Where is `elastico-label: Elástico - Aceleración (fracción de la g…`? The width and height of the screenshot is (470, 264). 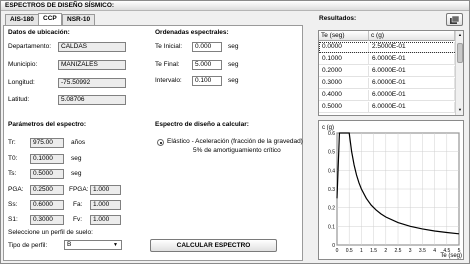 elastico-label: Elástico - Aceleración (fracción de la g… is located at coordinates (235, 141).